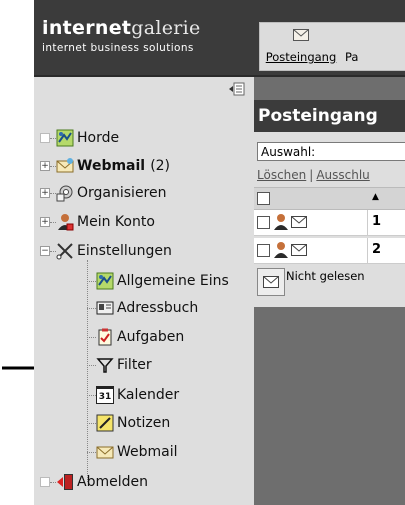  Describe the element at coordinates (118, 48) in the screenshot. I see `logo-tagline: internet business solutions` at that location.